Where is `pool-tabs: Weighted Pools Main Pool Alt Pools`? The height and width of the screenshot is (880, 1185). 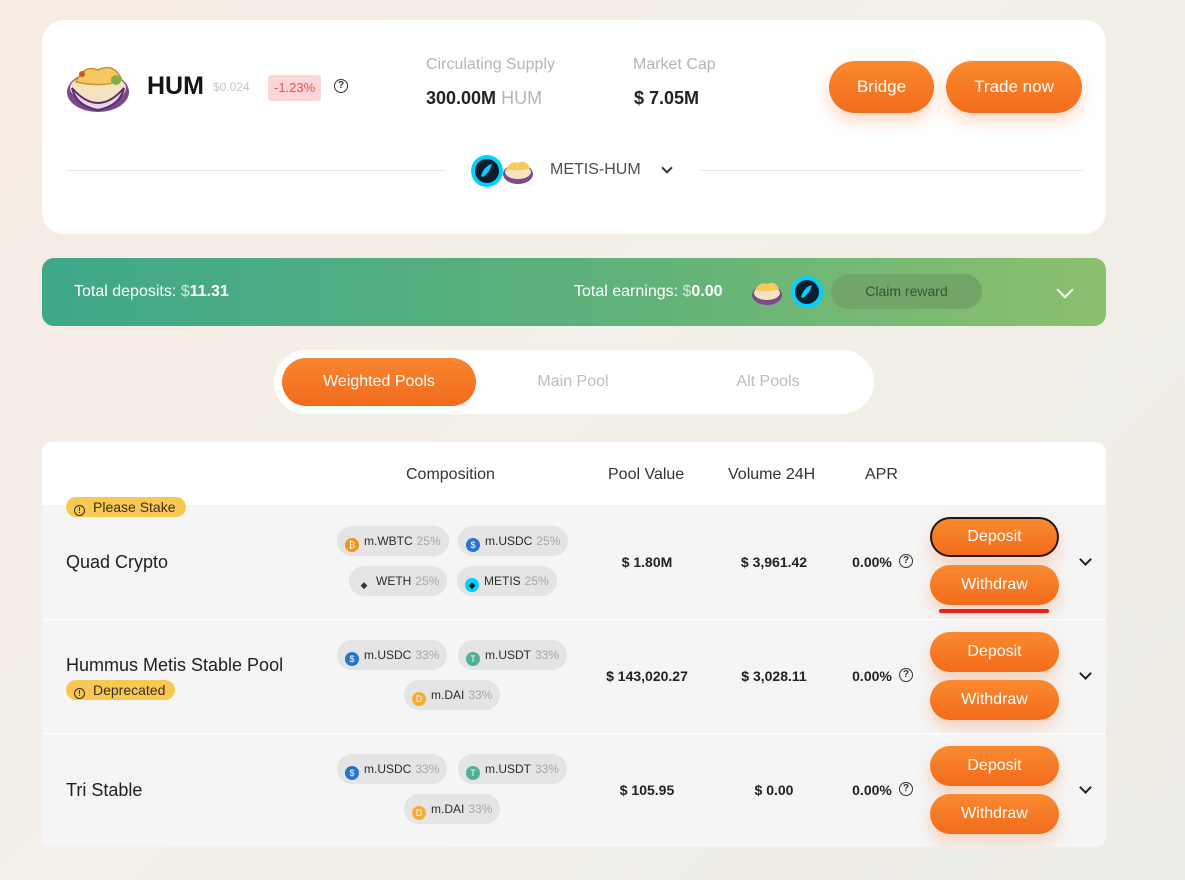
pool-tabs: Weighted Pools Main Pool Alt Pools is located at coordinates (574, 382).